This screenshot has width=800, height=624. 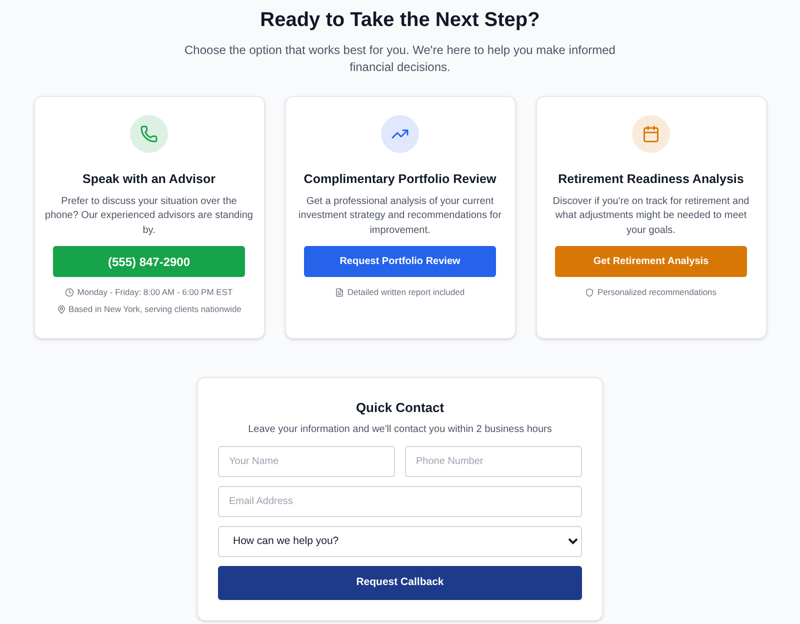 What do you see at coordinates (339, 293) in the screenshot?
I see `document-icon` at bounding box center [339, 293].